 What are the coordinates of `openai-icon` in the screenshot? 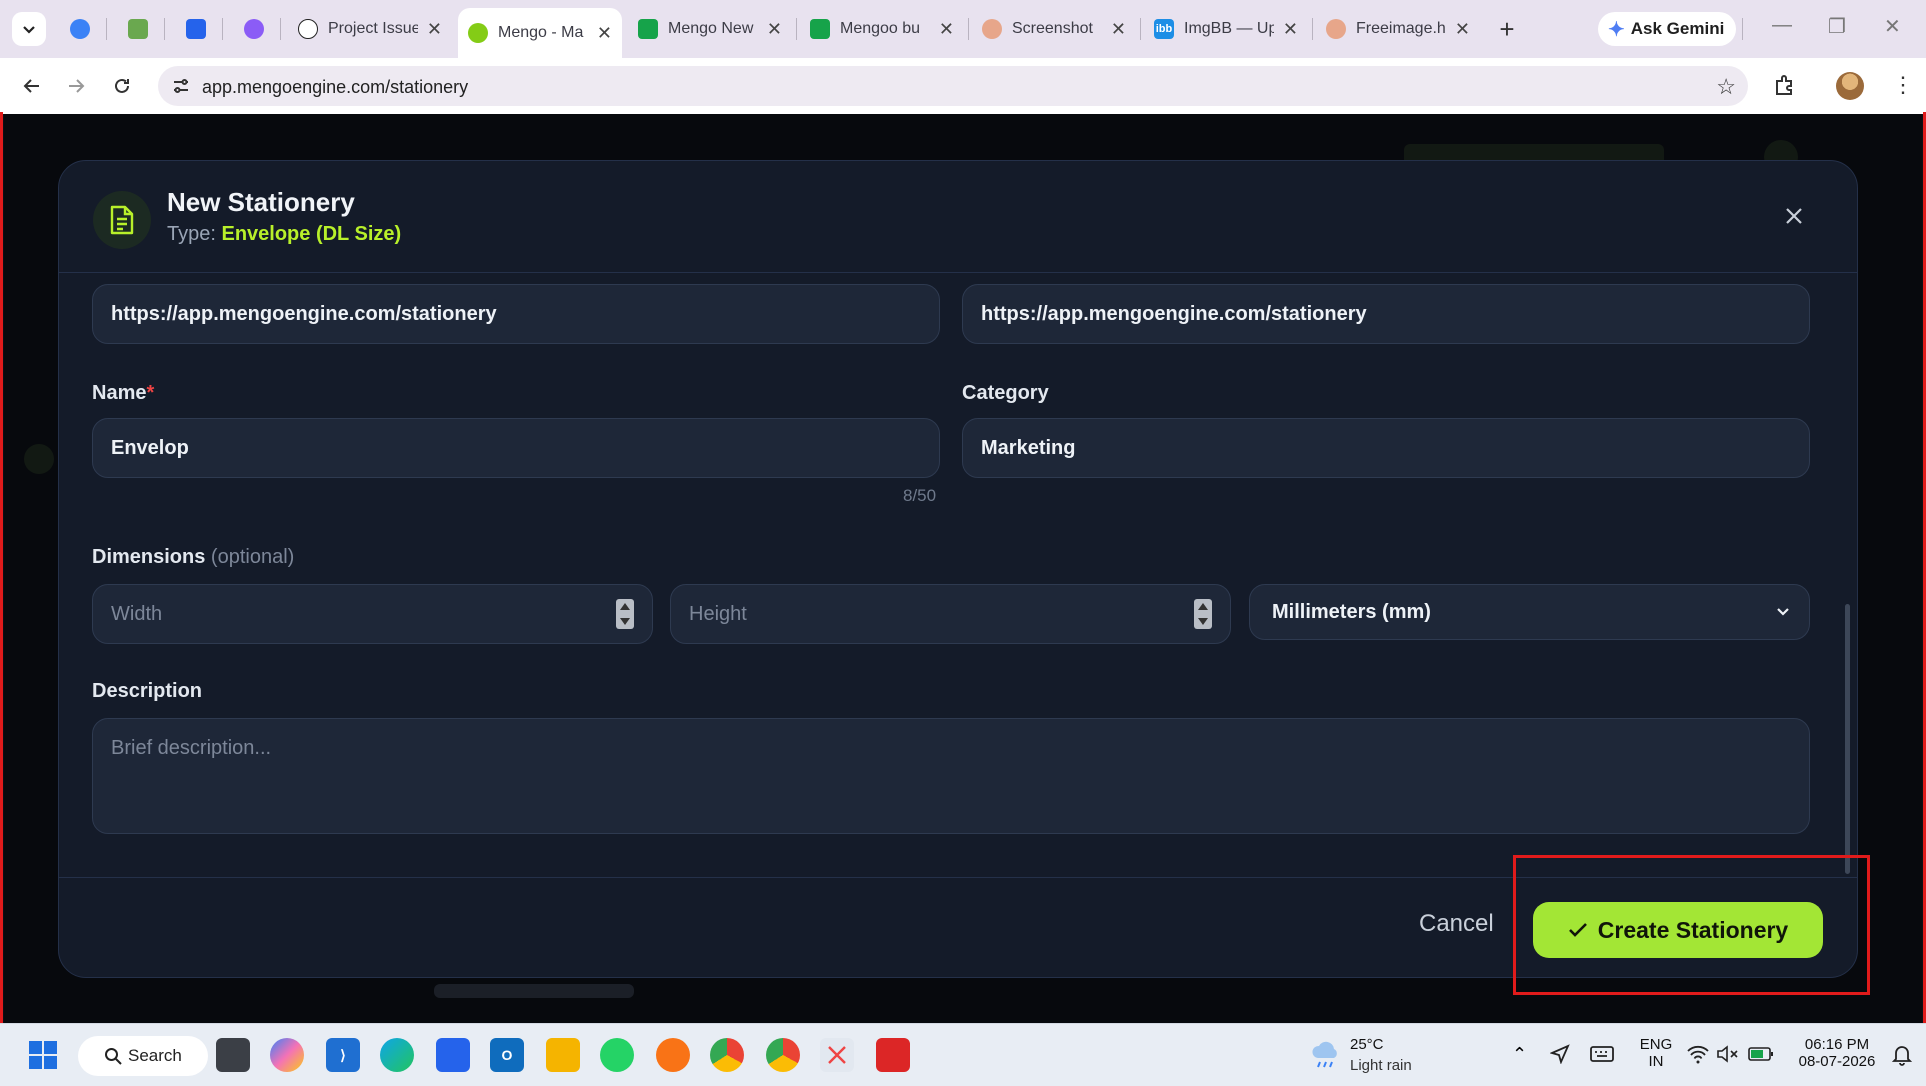 It's located at (308, 29).